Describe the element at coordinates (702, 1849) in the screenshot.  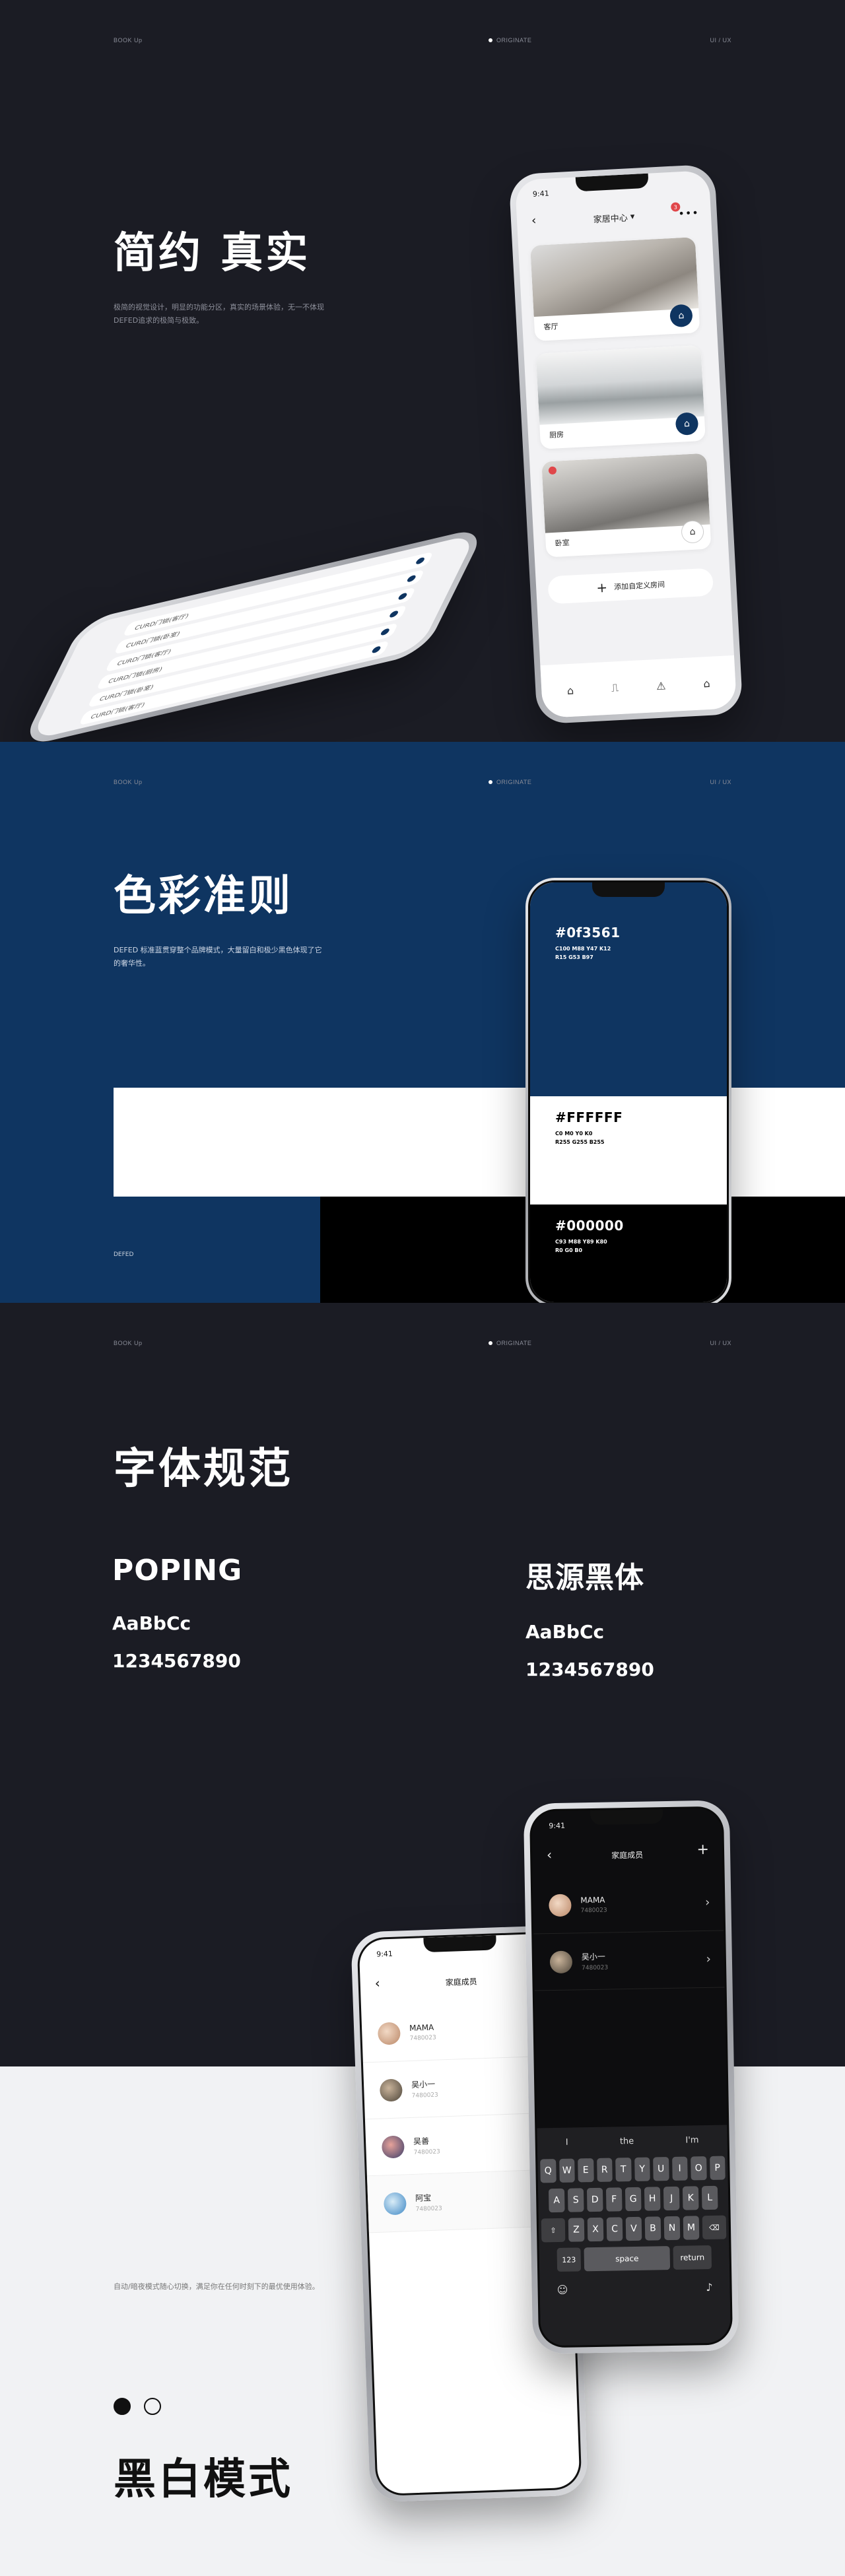
I see `add-icon: +` at that location.